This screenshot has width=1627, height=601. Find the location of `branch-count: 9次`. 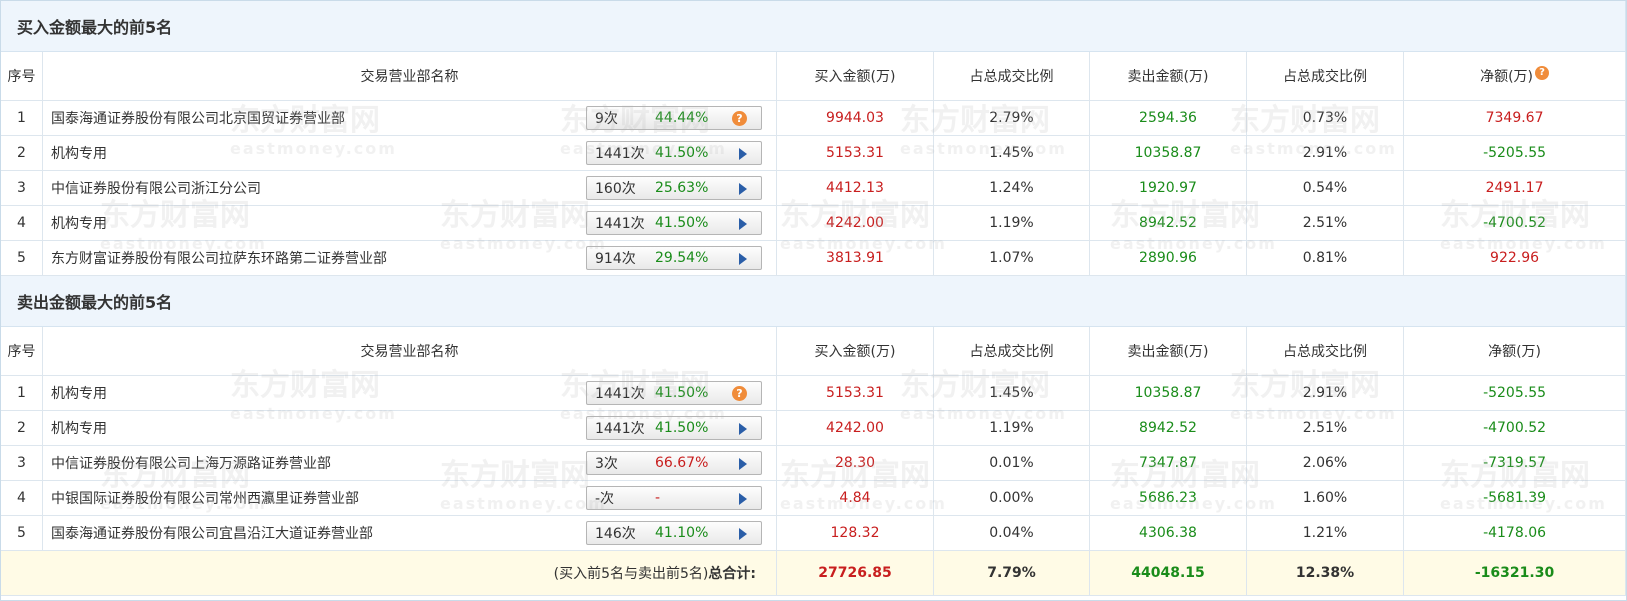

branch-count: 9次 is located at coordinates (606, 119).